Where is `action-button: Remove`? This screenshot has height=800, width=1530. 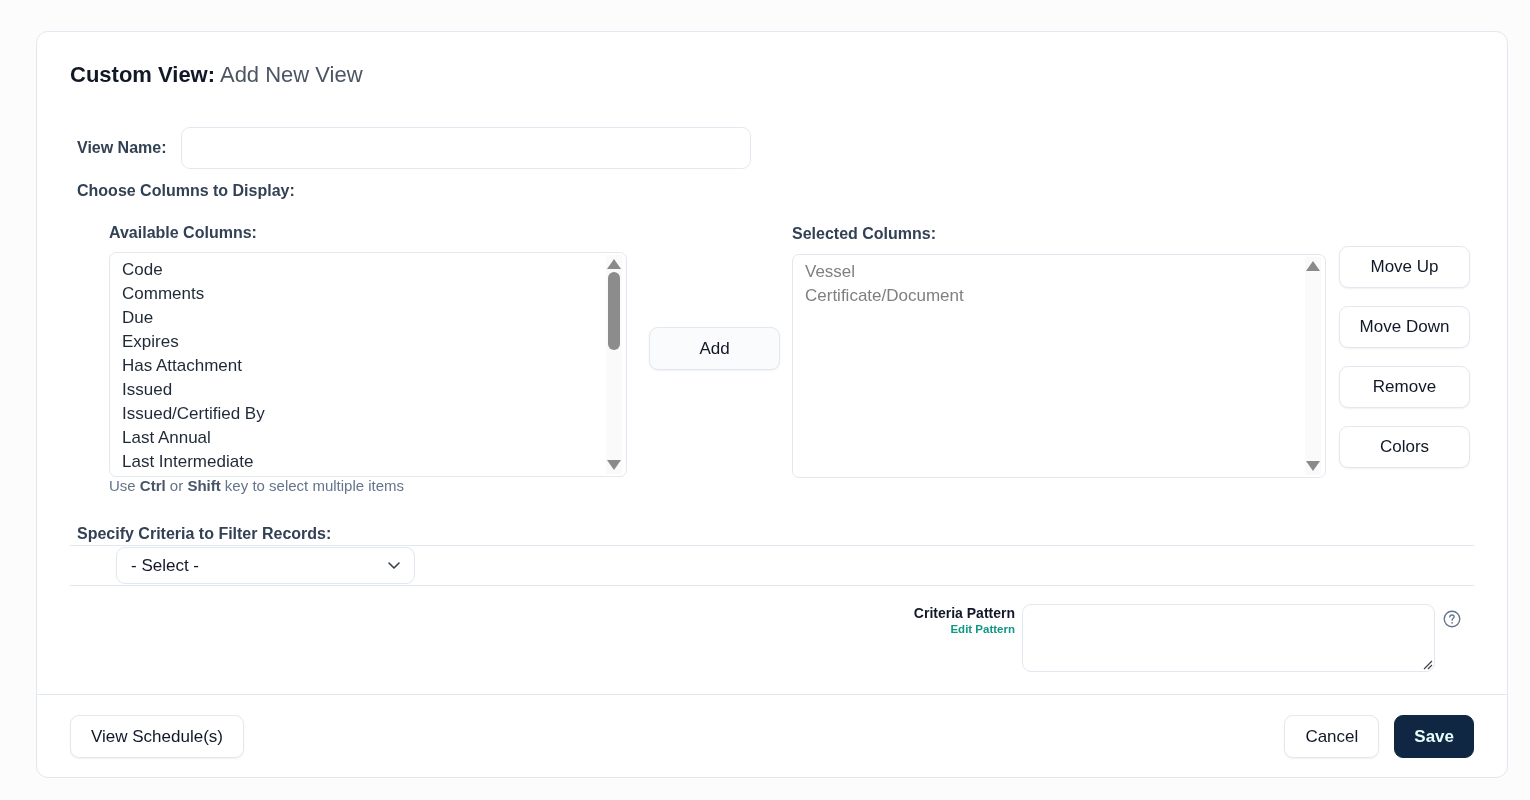
action-button: Remove is located at coordinates (1404, 387).